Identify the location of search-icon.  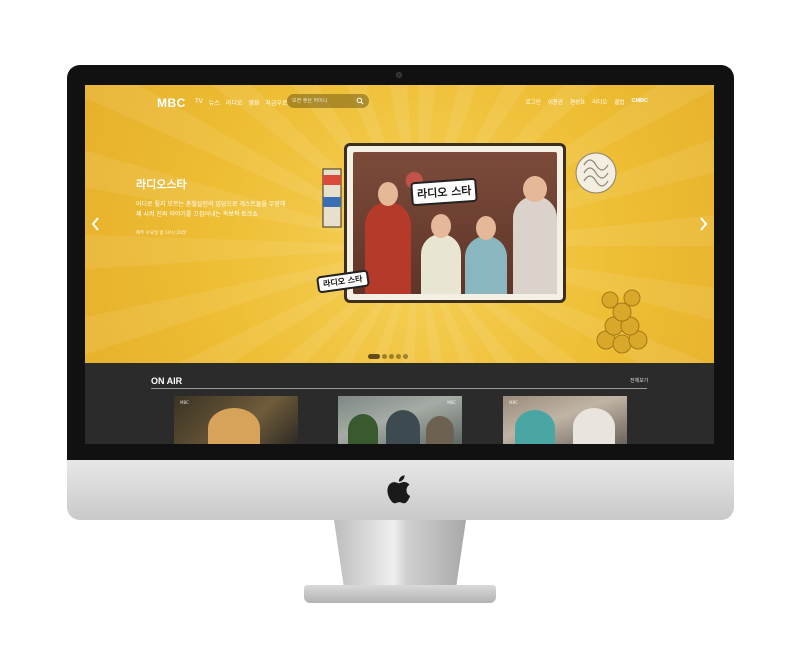
(360, 101).